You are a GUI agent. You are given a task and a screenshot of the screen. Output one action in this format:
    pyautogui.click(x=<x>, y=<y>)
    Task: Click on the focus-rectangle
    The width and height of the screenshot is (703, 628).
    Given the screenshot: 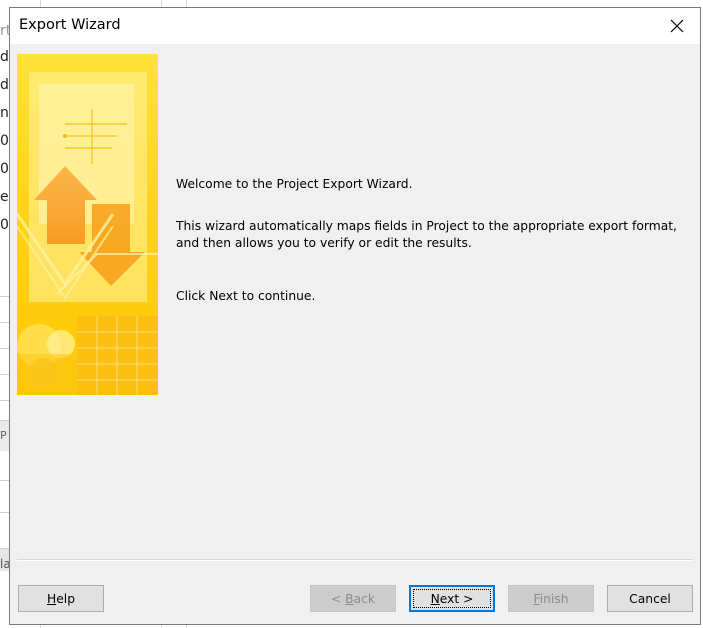 What is the action you would take?
    pyautogui.click(x=452, y=598)
    